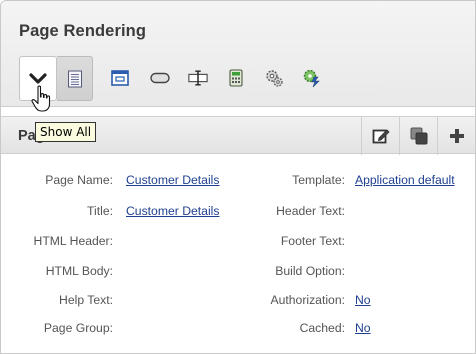 This screenshot has width=476, height=354. I want to click on title-label: Title:, so click(100, 211).